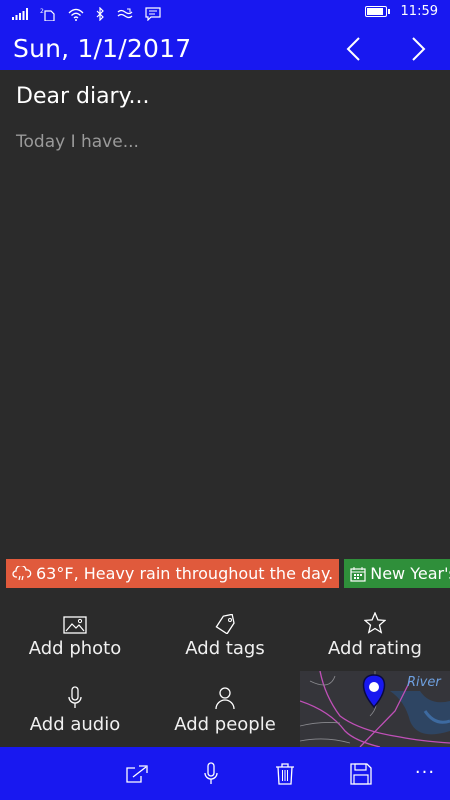  Describe the element at coordinates (22, 572) in the screenshot. I see `cloud-rain-icon` at that location.